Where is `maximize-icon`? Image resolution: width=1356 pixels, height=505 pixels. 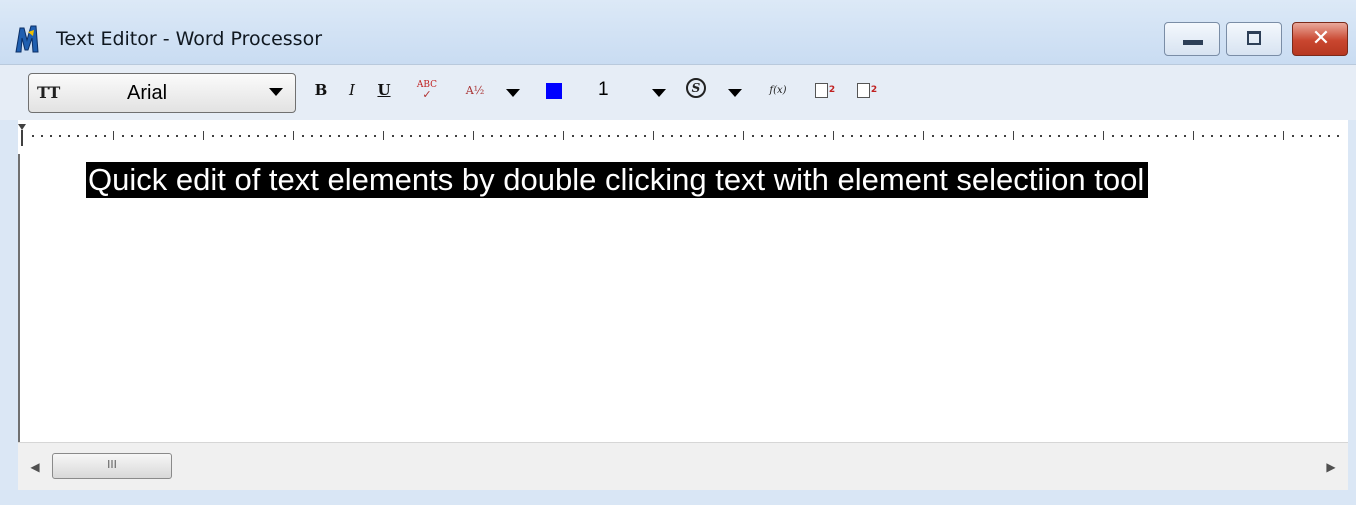 maximize-icon is located at coordinates (1254, 38).